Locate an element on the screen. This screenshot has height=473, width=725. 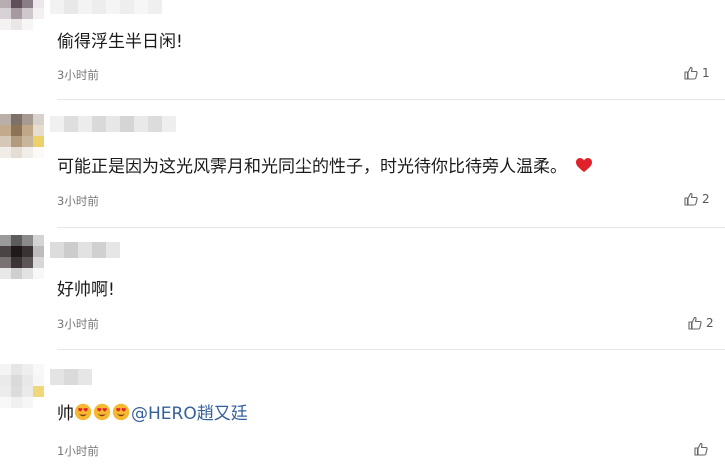
like-count: 1 is located at coordinates (706, 73).